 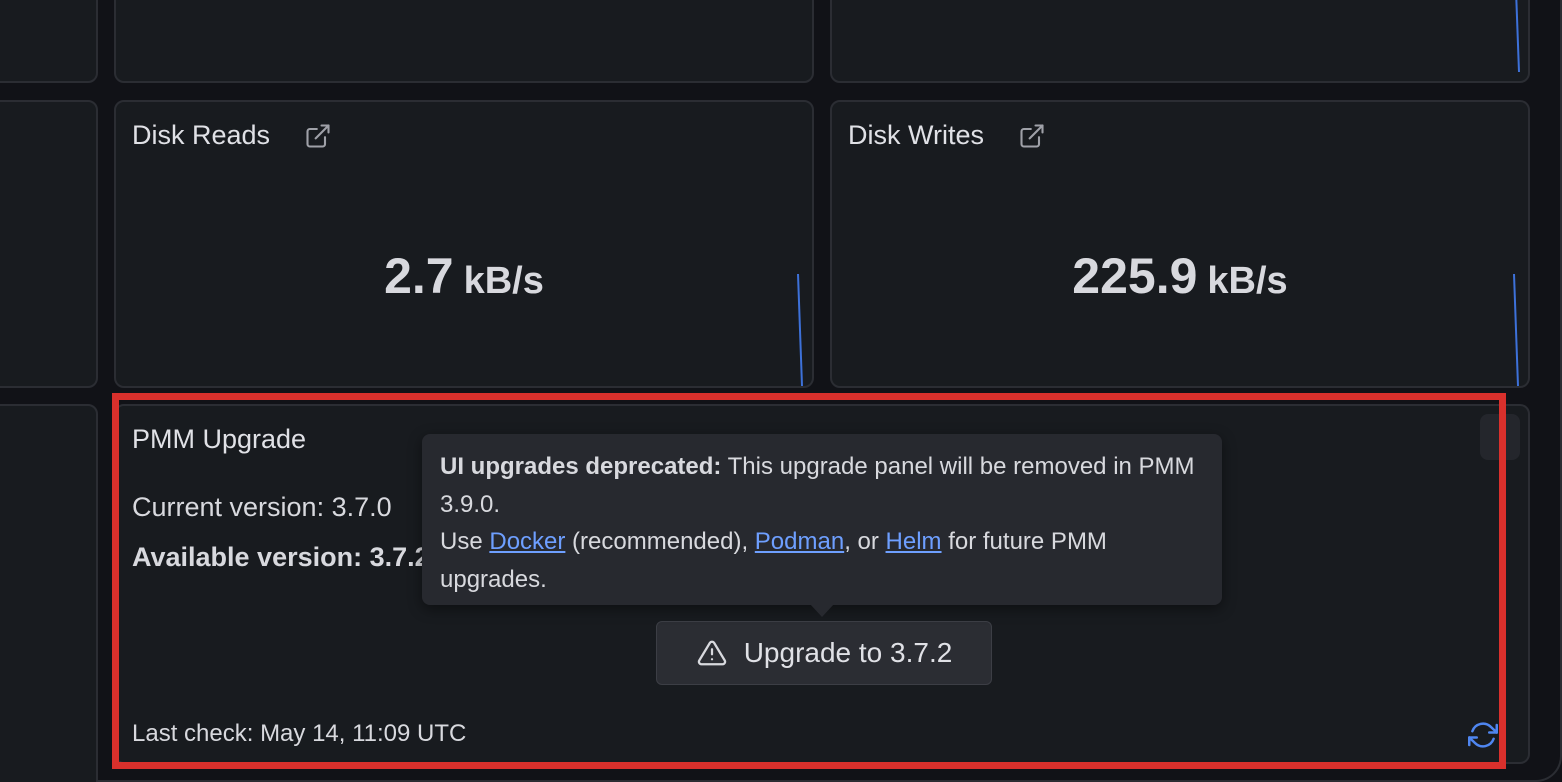 What do you see at coordinates (799, 541) in the screenshot?
I see `podman-link: Podman` at bounding box center [799, 541].